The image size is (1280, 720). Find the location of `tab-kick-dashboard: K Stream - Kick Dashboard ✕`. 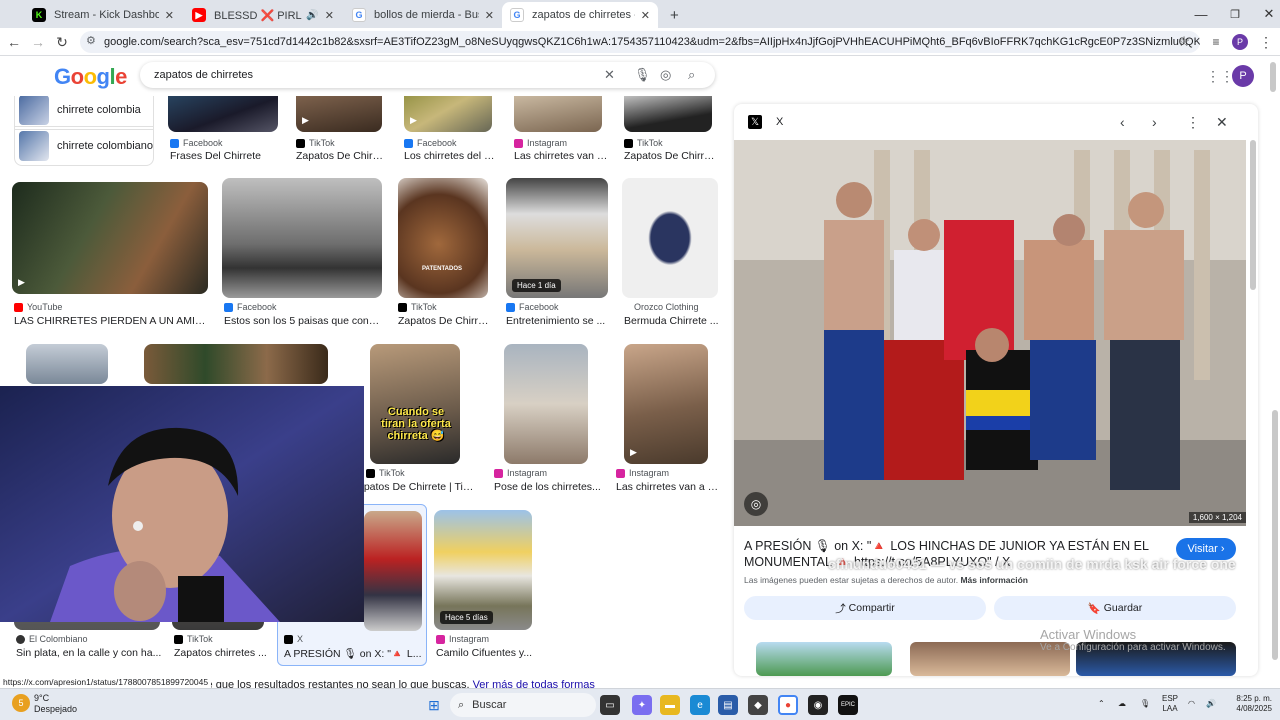

tab-kick-dashboard: K Stream - Kick Dashboard ✕ is located at coordinates (103, 15).